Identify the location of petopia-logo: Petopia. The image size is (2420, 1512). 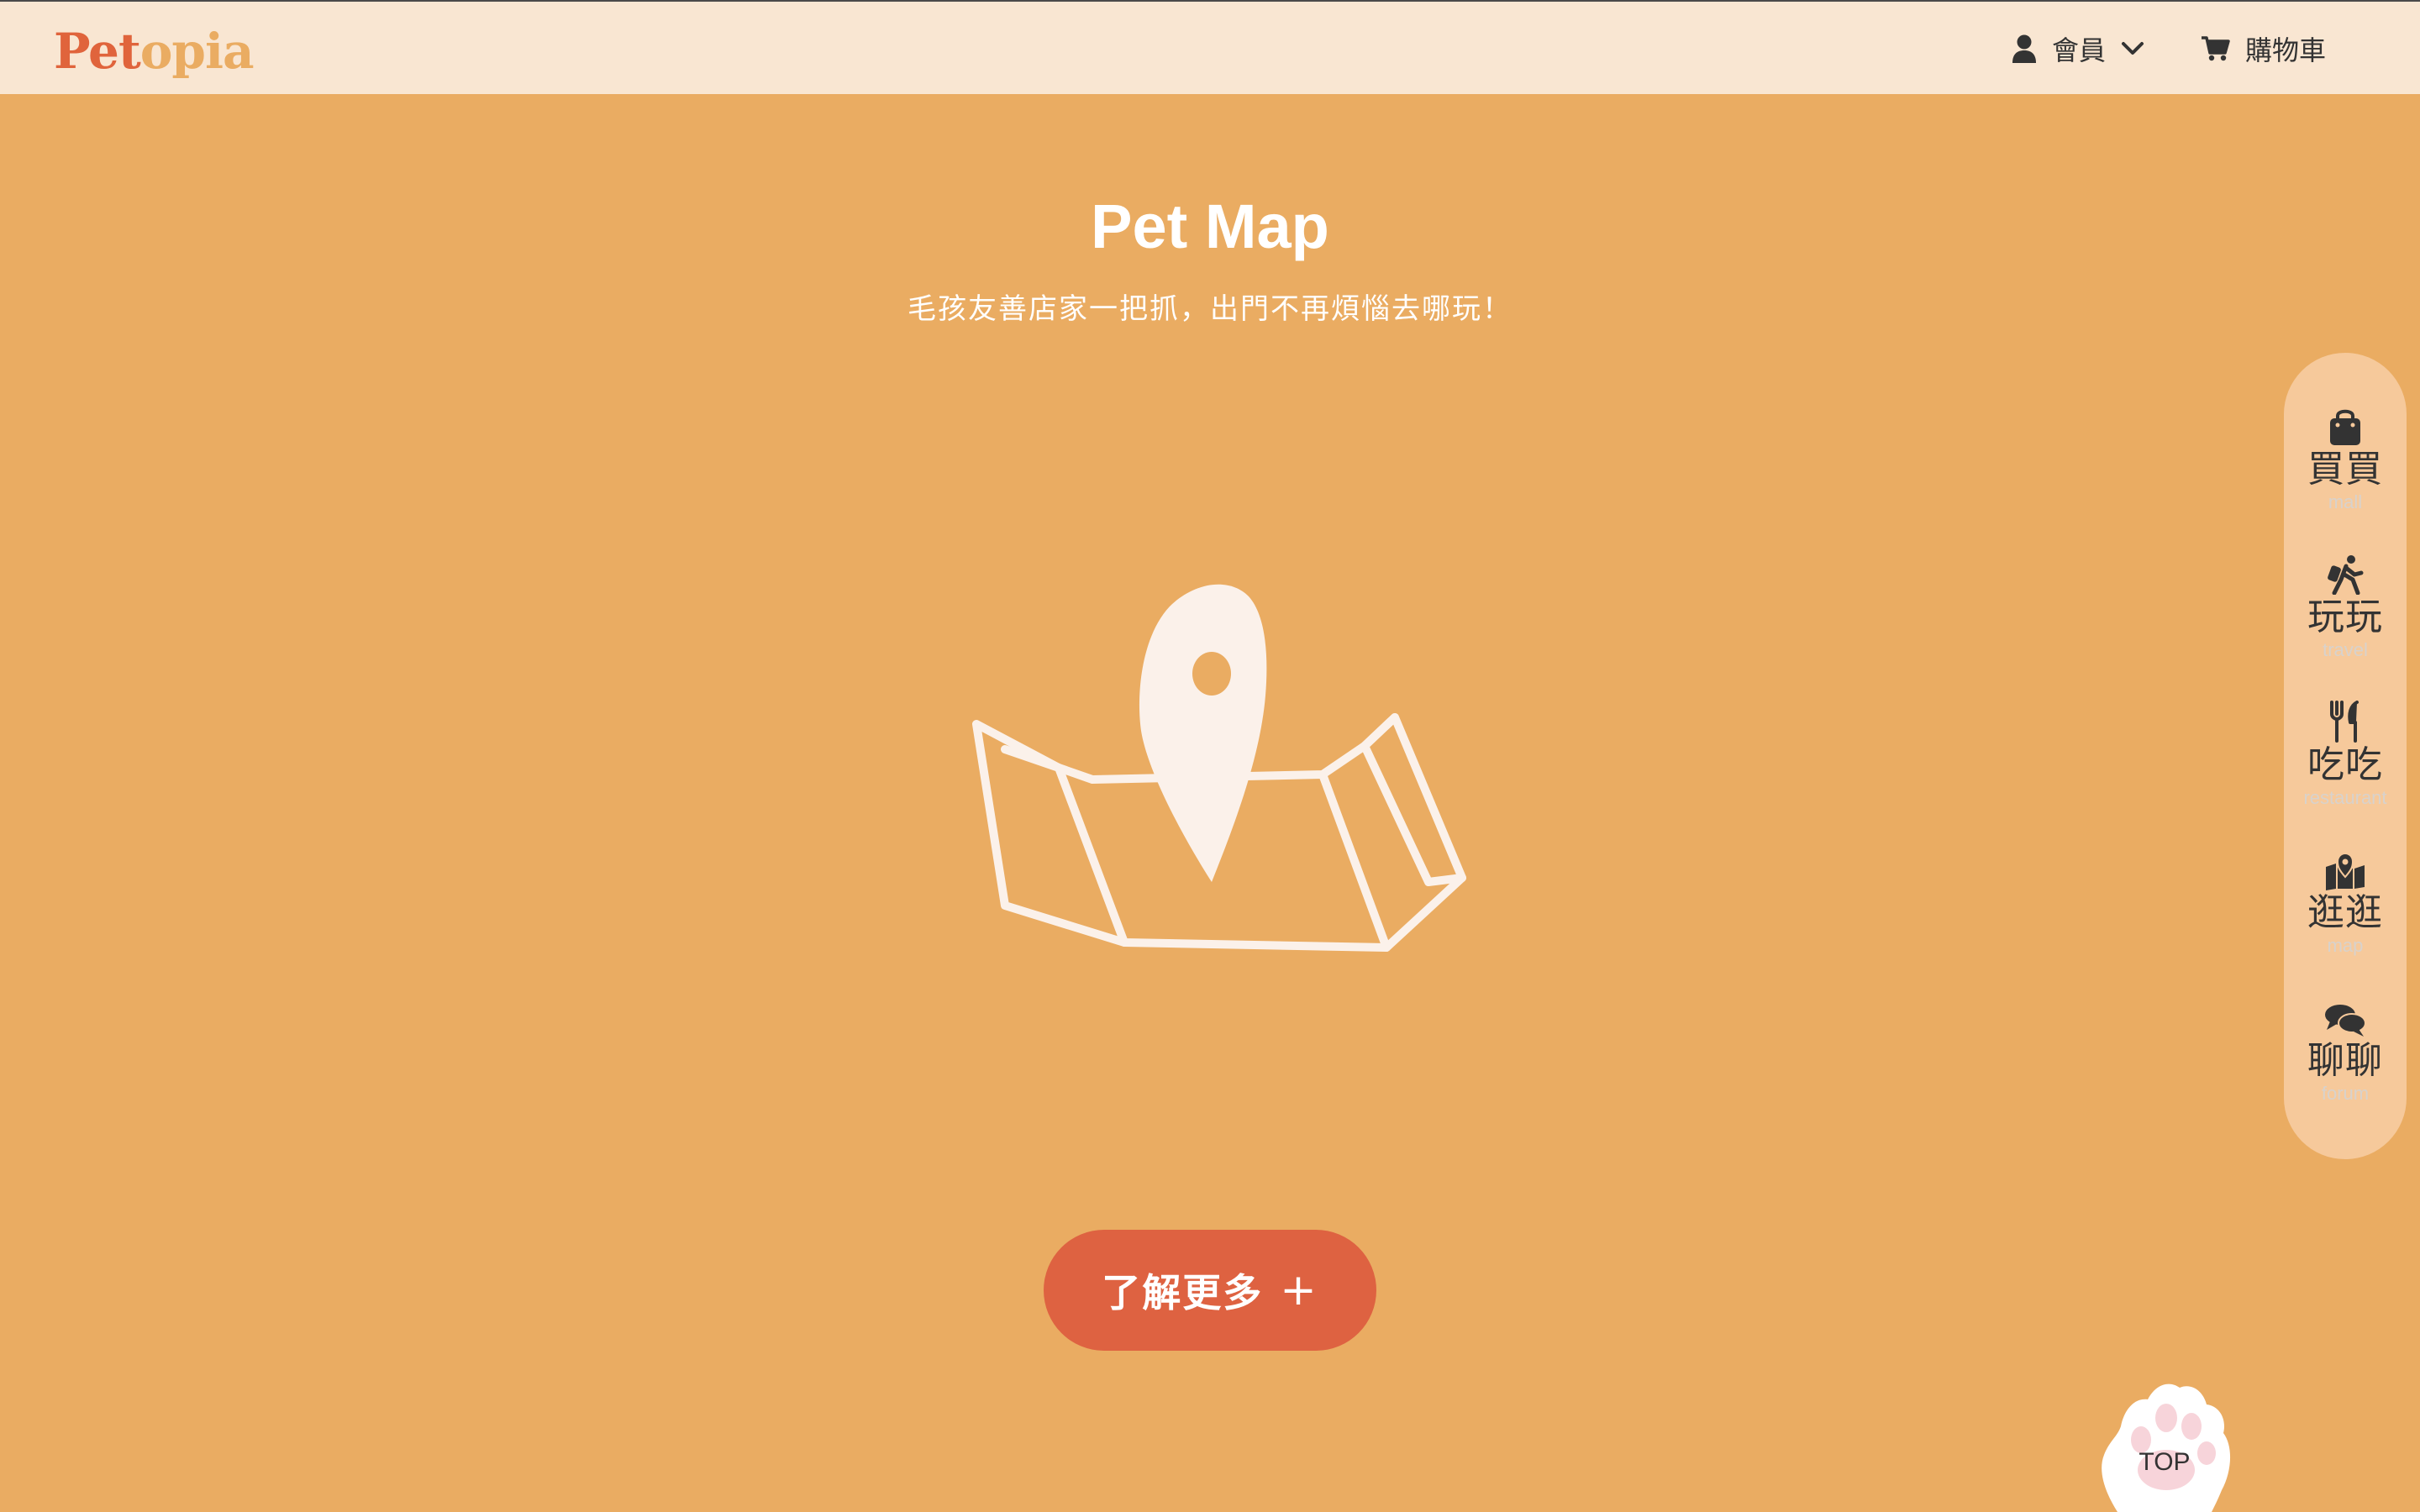
(154, 51).